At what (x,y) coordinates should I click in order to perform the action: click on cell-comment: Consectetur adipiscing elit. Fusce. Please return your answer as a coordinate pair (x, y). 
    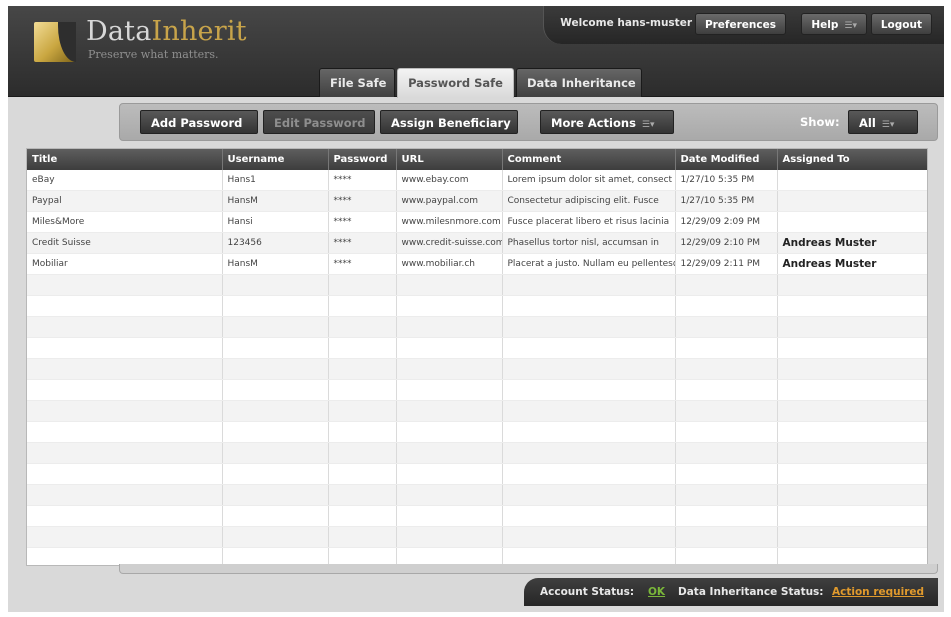
    Looking at the image, I should click on (589, 201).